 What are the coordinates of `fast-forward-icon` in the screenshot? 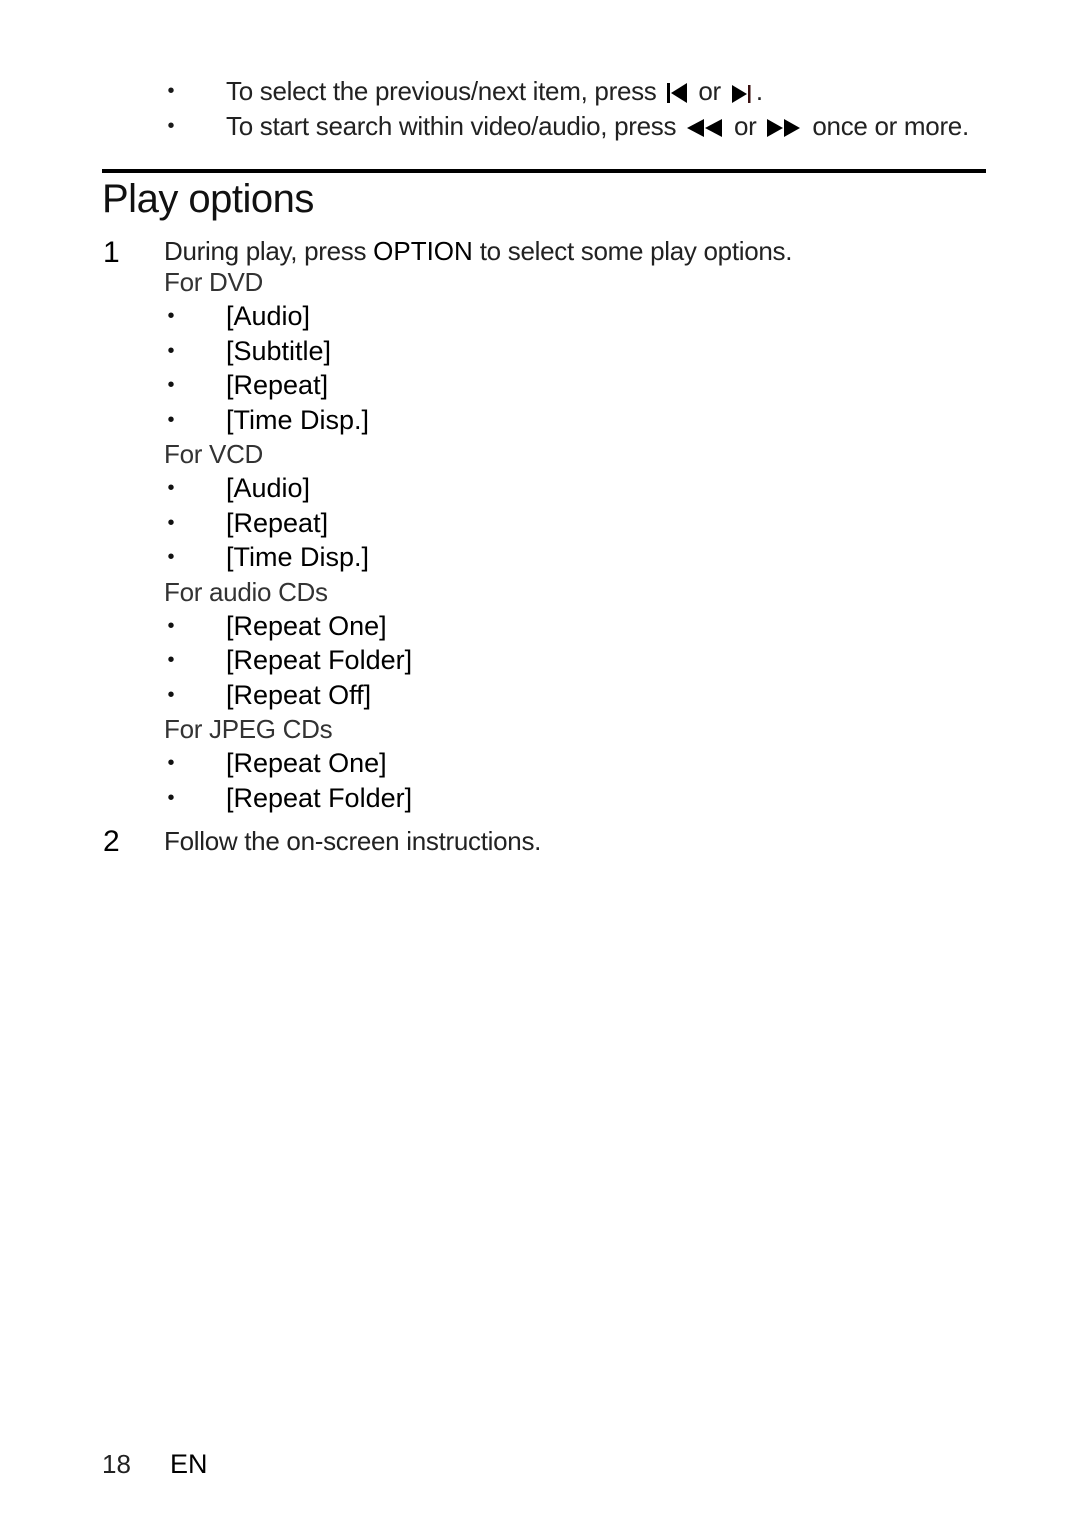 It's located at (784, 128).